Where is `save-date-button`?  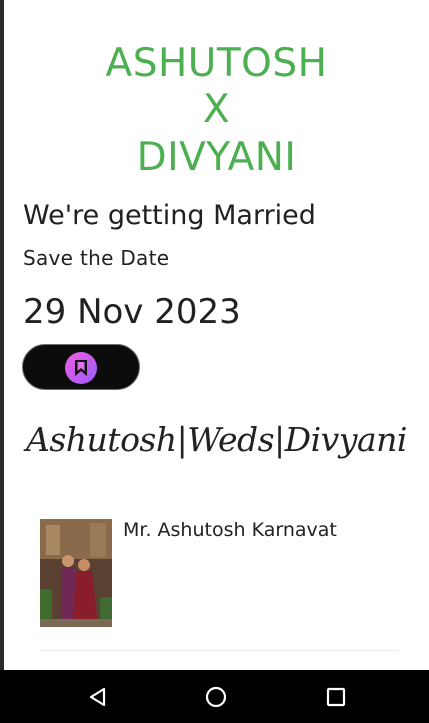 save-date-button is located at coordinates (81, 367).